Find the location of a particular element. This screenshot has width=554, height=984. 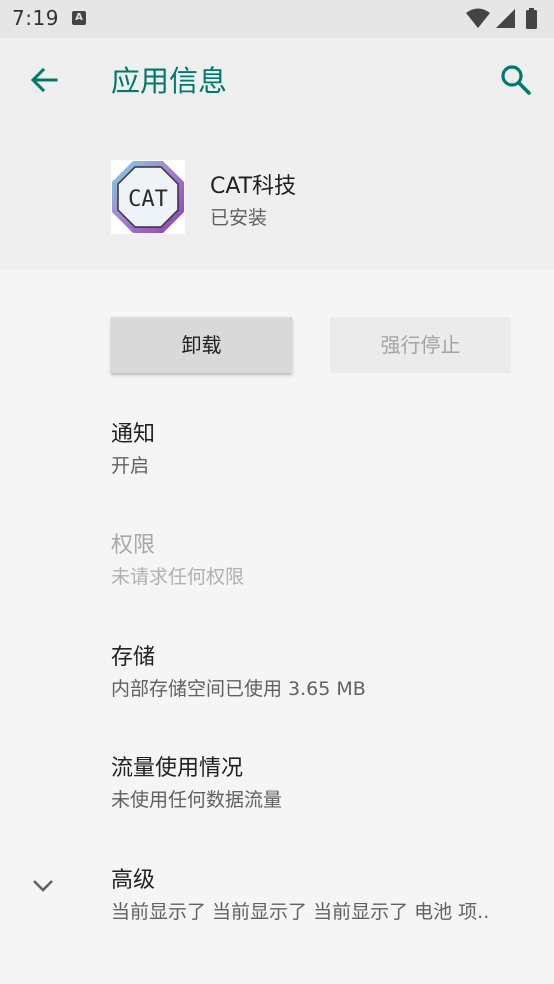

pref-storage: 存储 内部存储空间已使用 3.65 MB is located at coordinates (277, 684).